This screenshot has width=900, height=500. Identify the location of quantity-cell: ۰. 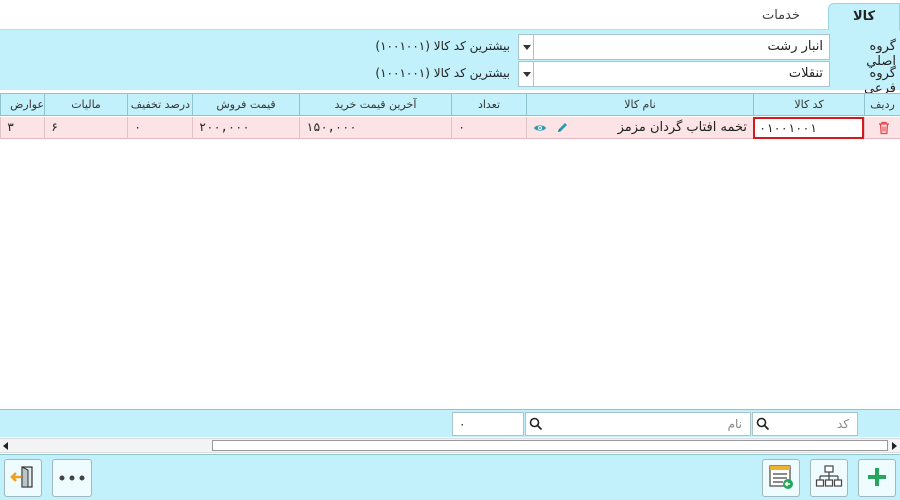
(488, 128).